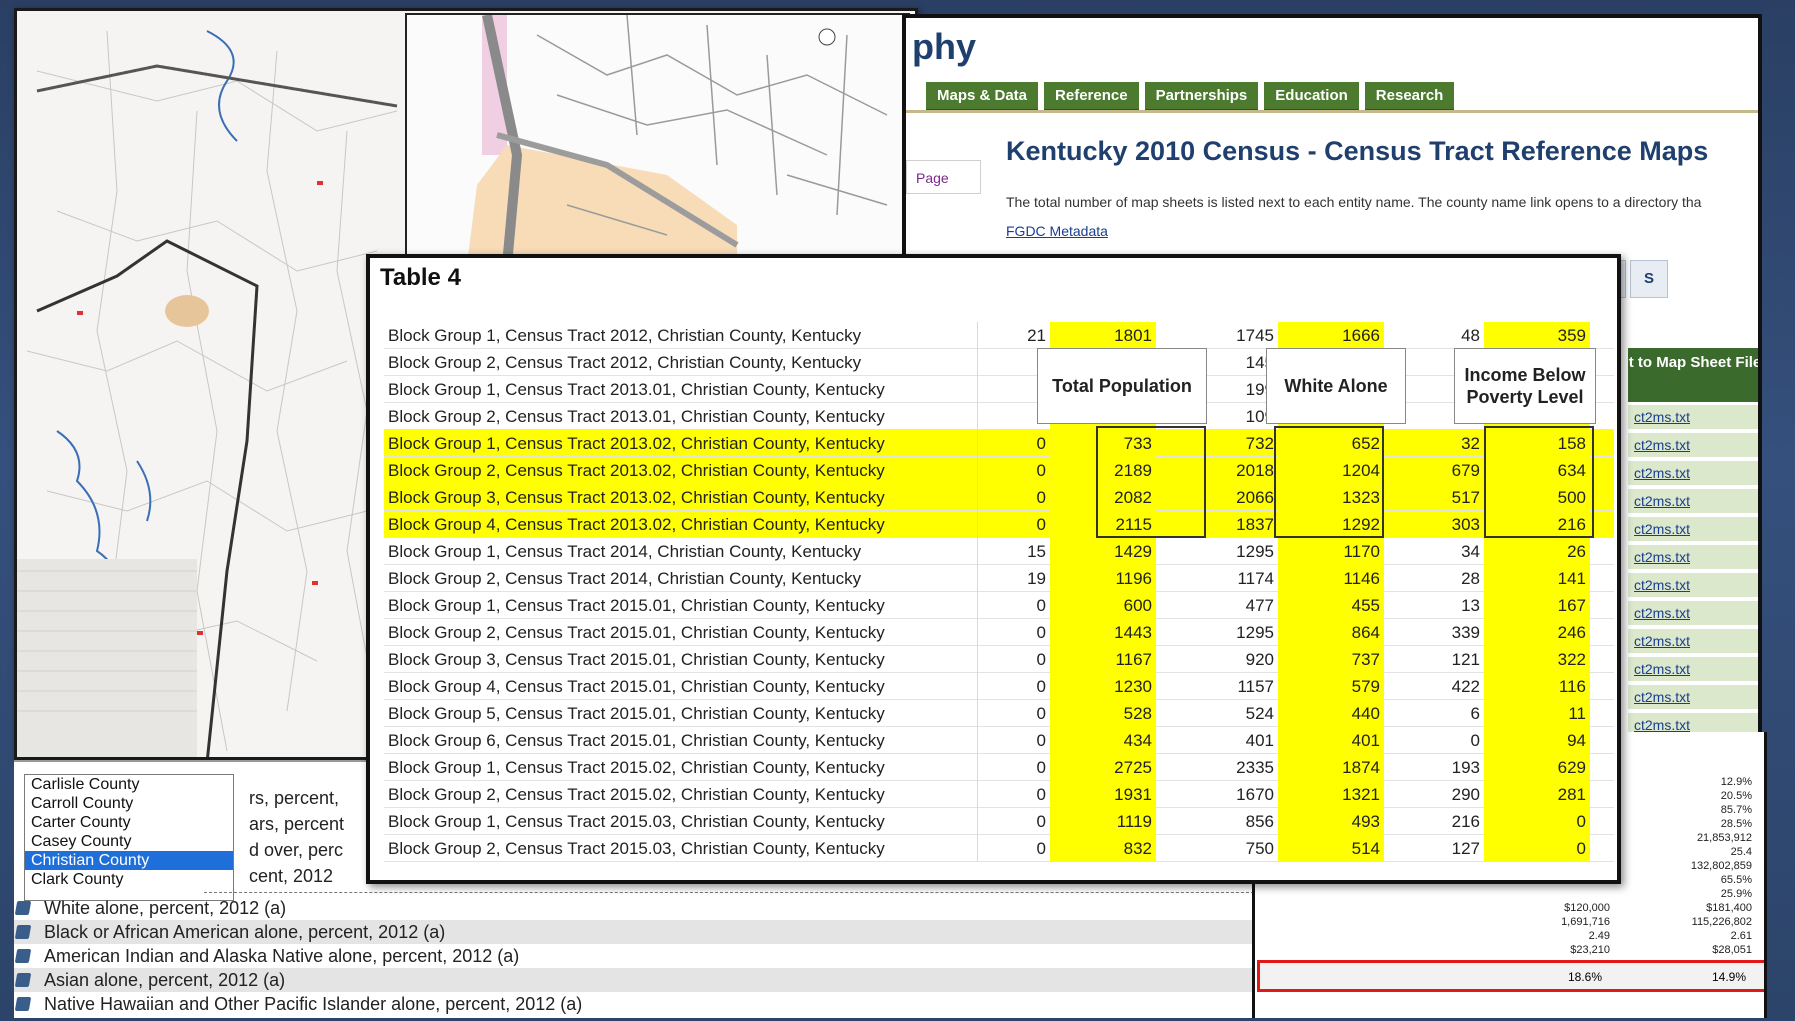 This screenshot has height=1021, width=1795. What do you see at coordinates (129, 822) in the screenshot?
I see `county-option: Carter County` at bounding box center [129, 822].